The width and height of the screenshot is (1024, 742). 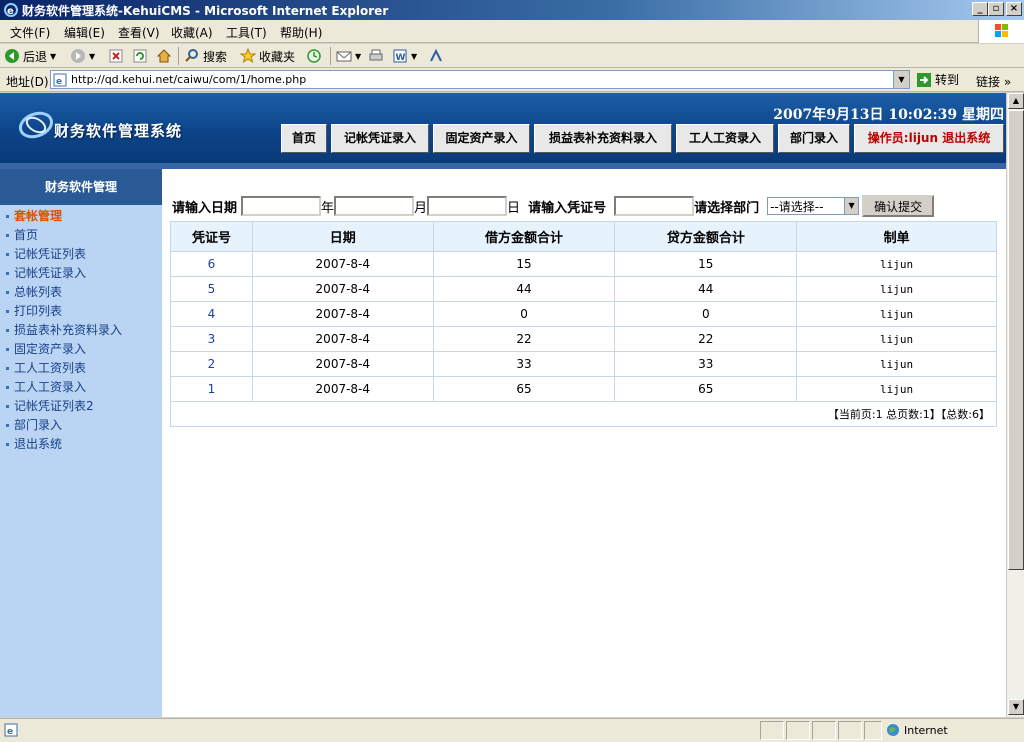 I want to click on month-input, so click(x=374, y=206).